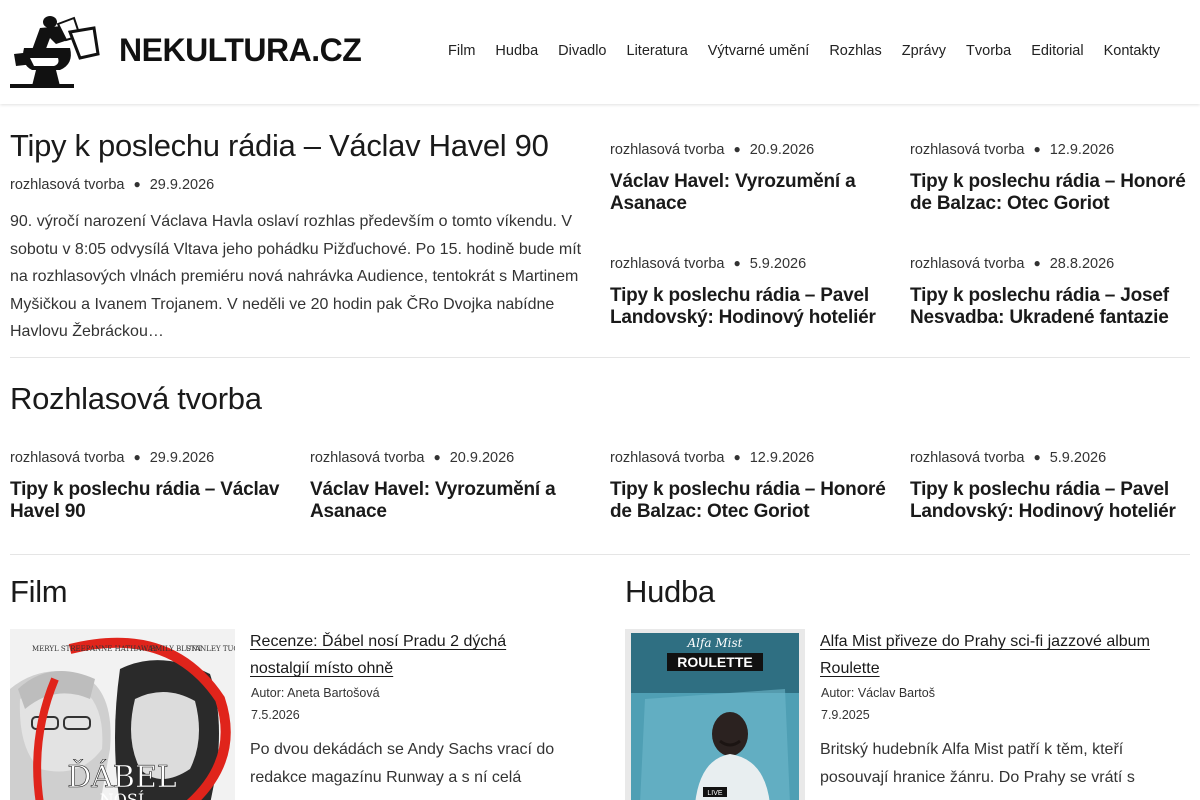 The width and height of the screenshot is (1200, 800). Describe the element at coordinates (845, 715) in the screenshot. I see `hudba-post-date: 7.9.2025` at that location.